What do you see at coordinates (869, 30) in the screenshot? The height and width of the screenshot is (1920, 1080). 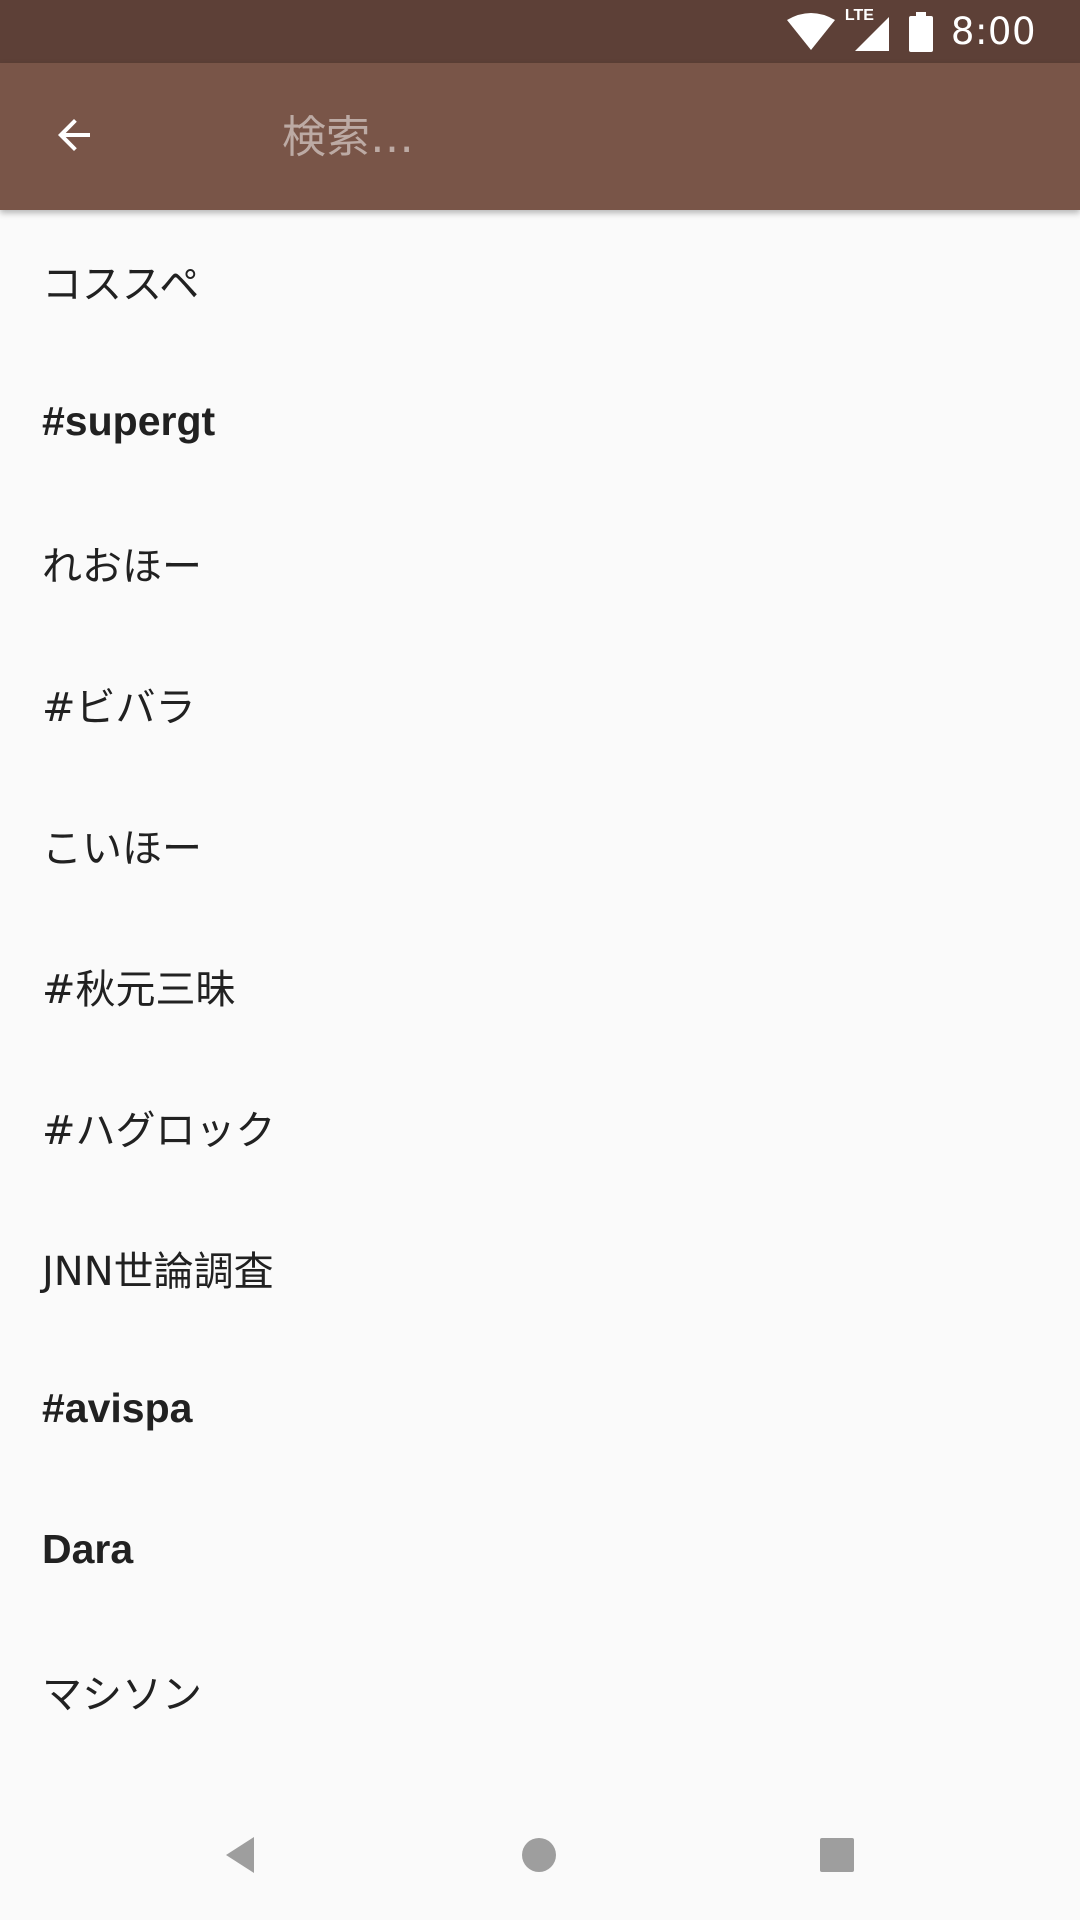 I see `lte-signal-icon: LTE` at bounding box center [869, 30].